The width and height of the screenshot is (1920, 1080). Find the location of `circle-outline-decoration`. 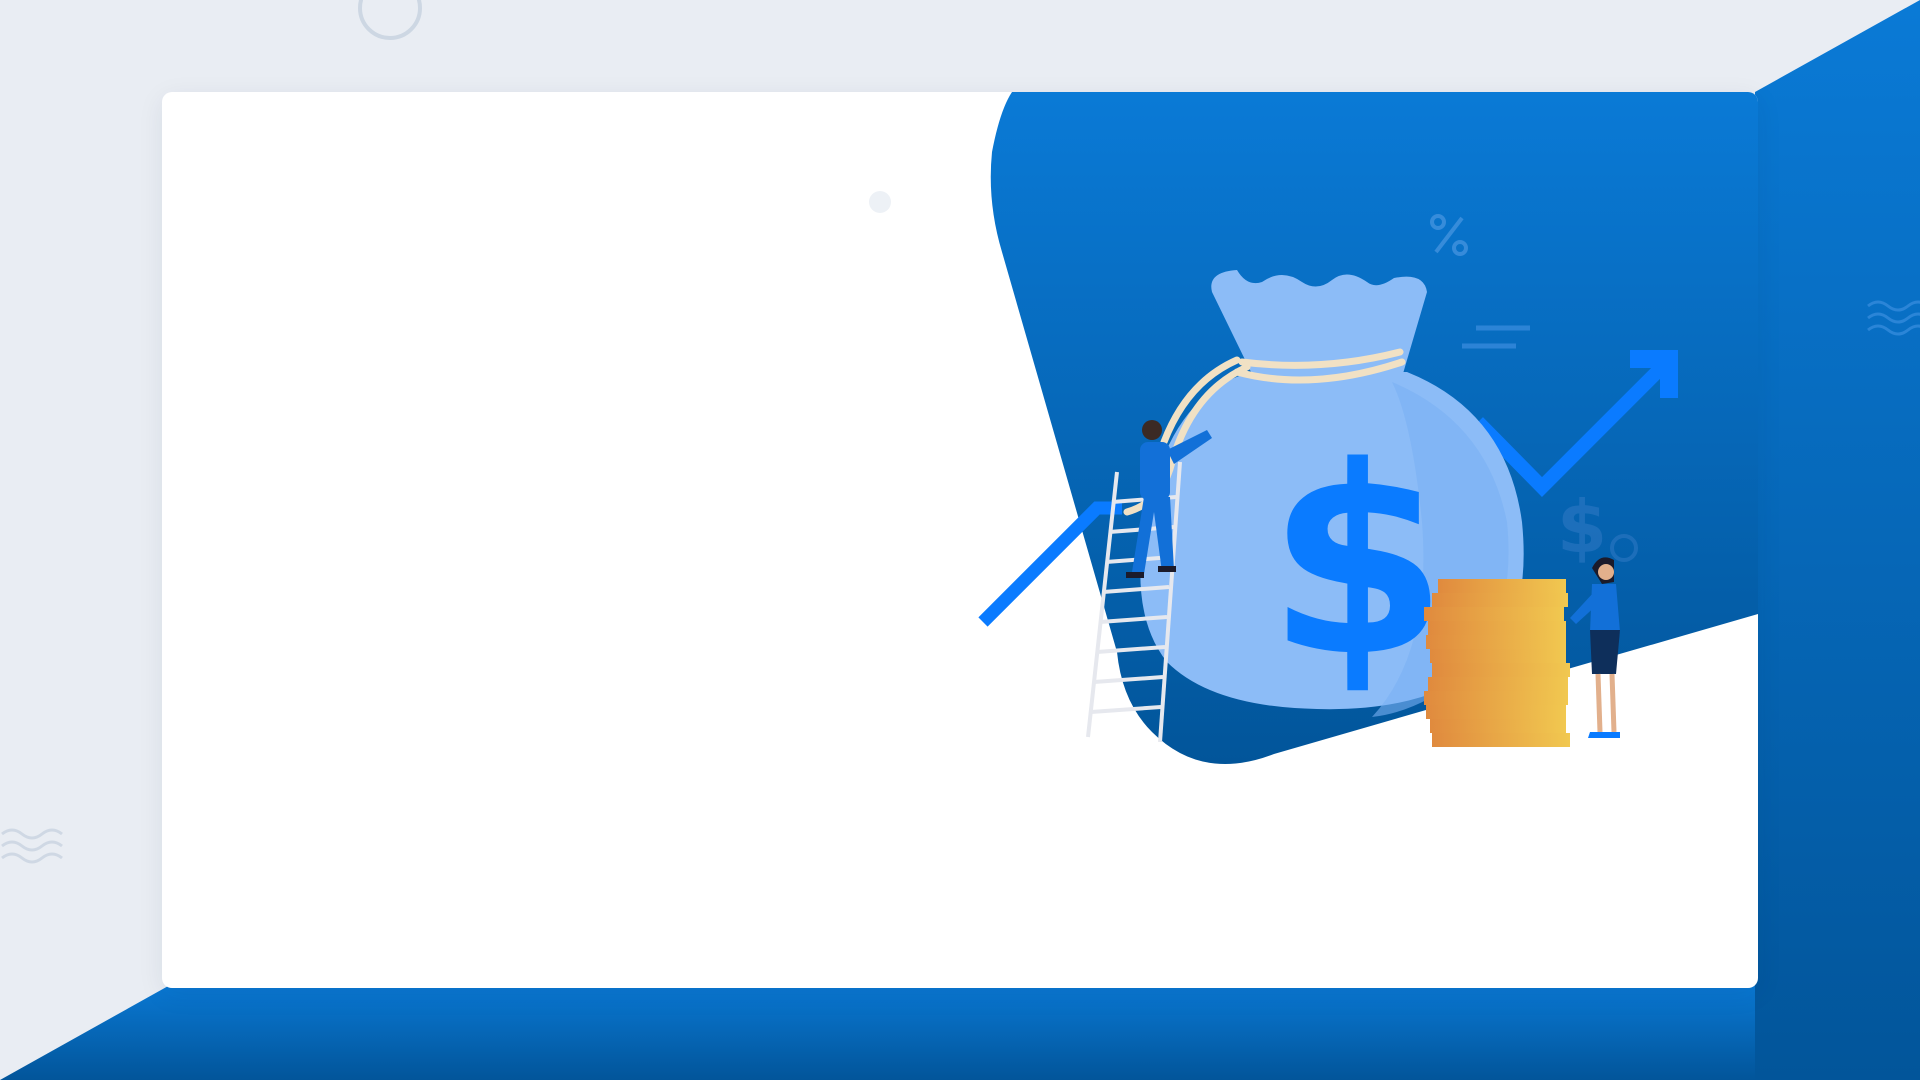

circle-outline-decoration is located at coordinates (390, 20).